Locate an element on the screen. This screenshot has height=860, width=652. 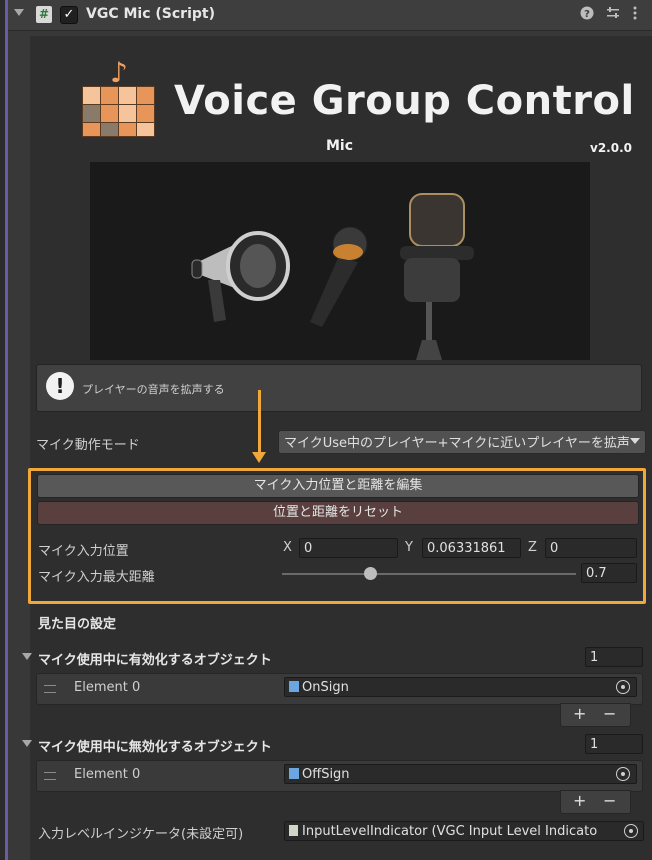
brand-title: Voice Group Control 2 is located at coordinates (413, 101).